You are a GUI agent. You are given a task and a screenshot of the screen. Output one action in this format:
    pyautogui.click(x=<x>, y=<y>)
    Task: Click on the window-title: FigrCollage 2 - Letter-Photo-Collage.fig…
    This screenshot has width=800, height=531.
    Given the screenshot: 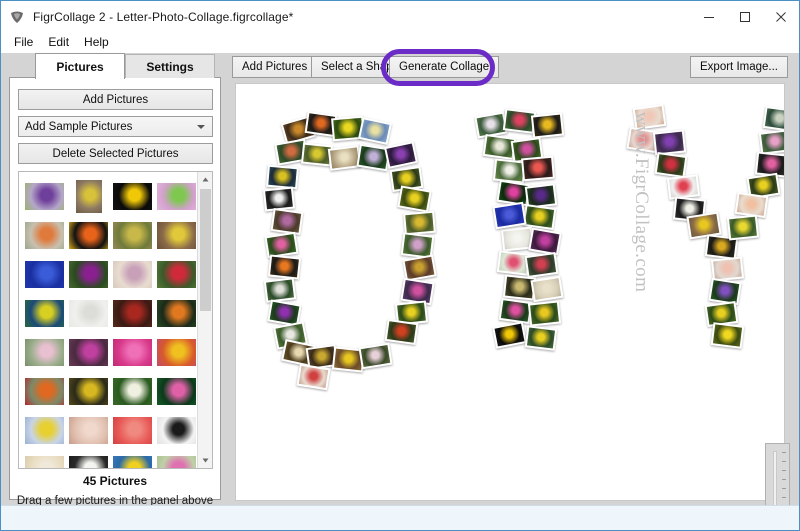 What is the action you would take?
    pyautogui.click(x=163, y=16)
    